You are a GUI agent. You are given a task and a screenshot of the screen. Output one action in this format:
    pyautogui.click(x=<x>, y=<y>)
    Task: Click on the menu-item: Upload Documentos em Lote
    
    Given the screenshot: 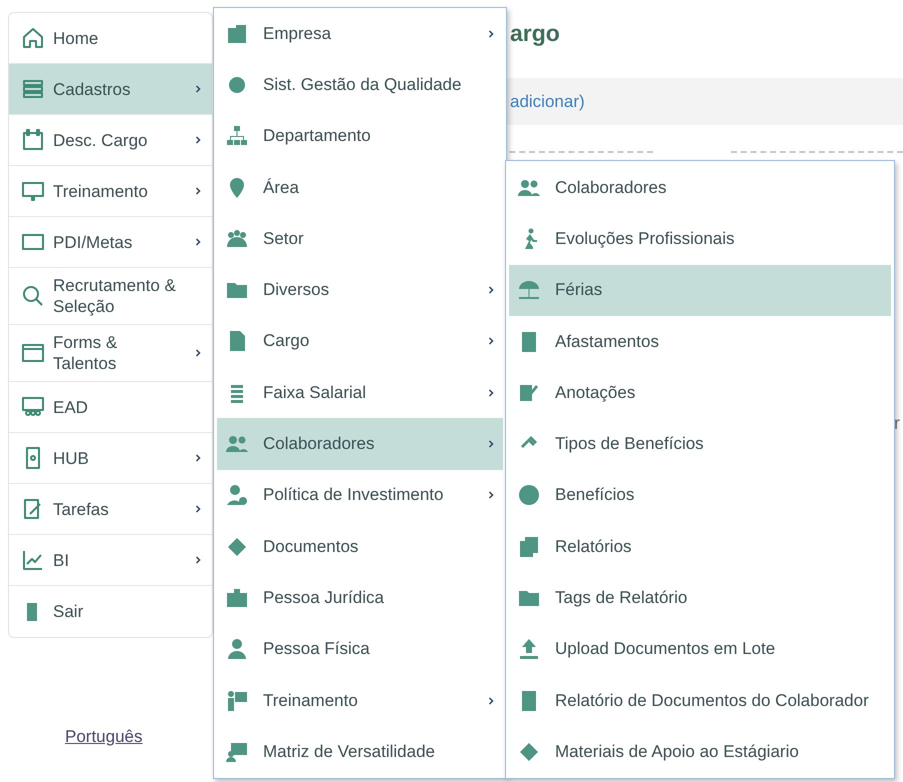 What is the action you would take?
    pyautogui.click(x=700, y=649)
    